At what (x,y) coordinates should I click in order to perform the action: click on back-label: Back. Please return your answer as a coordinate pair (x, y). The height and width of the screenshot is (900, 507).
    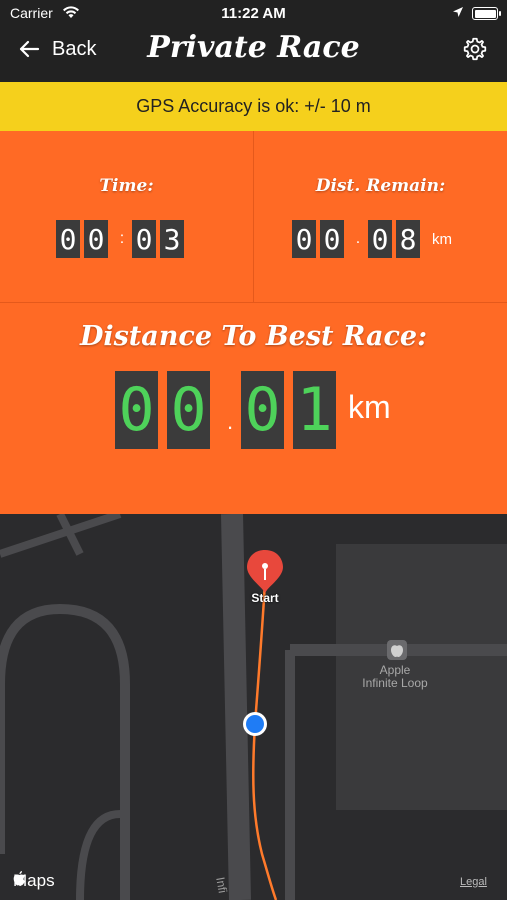
    Looking at the image, I should click on (74, 48).